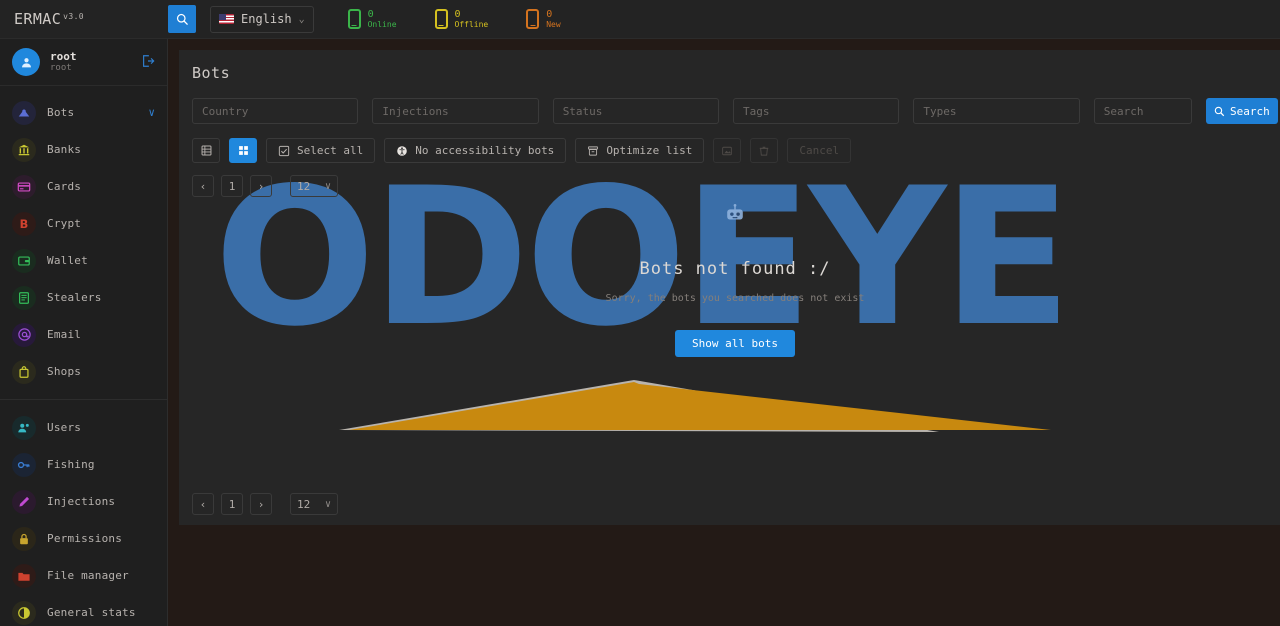 This screenshot has width=1280, height=626. I want to click on sidebar-item-label: Stealers, so click(74, 297).